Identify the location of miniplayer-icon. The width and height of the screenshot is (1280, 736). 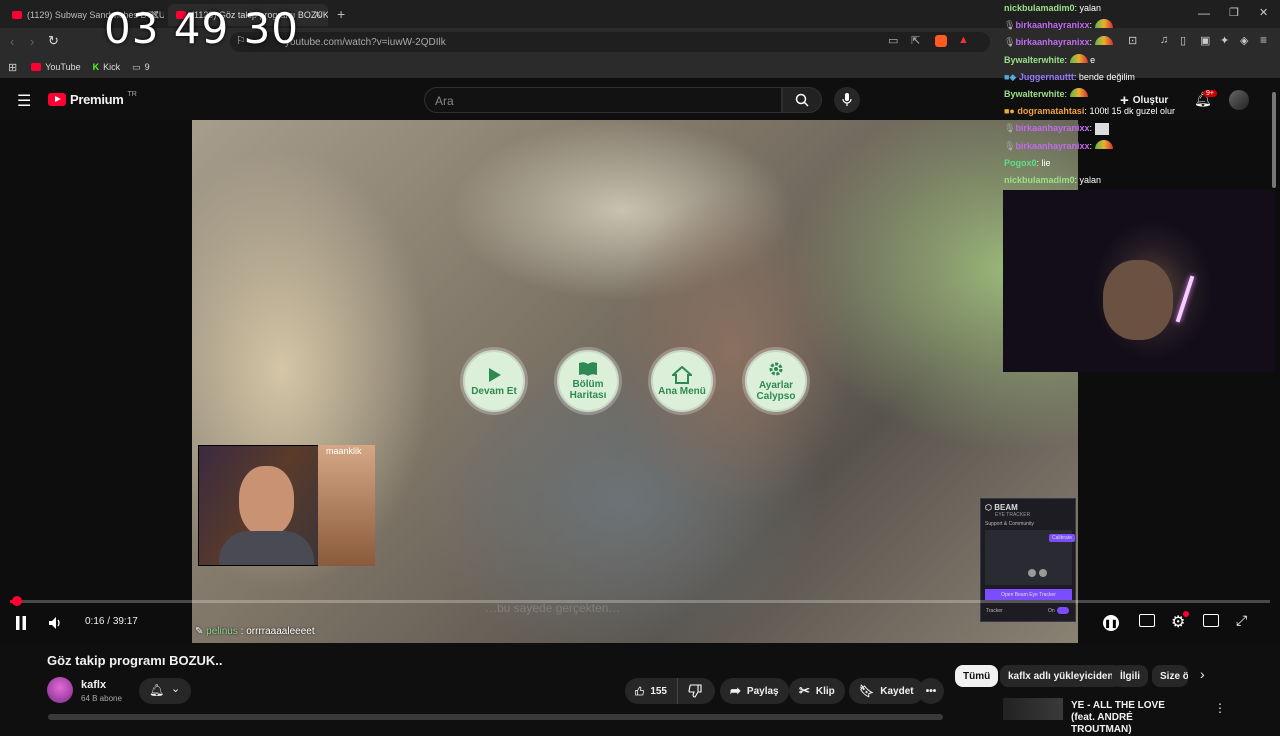
(1211, 620).